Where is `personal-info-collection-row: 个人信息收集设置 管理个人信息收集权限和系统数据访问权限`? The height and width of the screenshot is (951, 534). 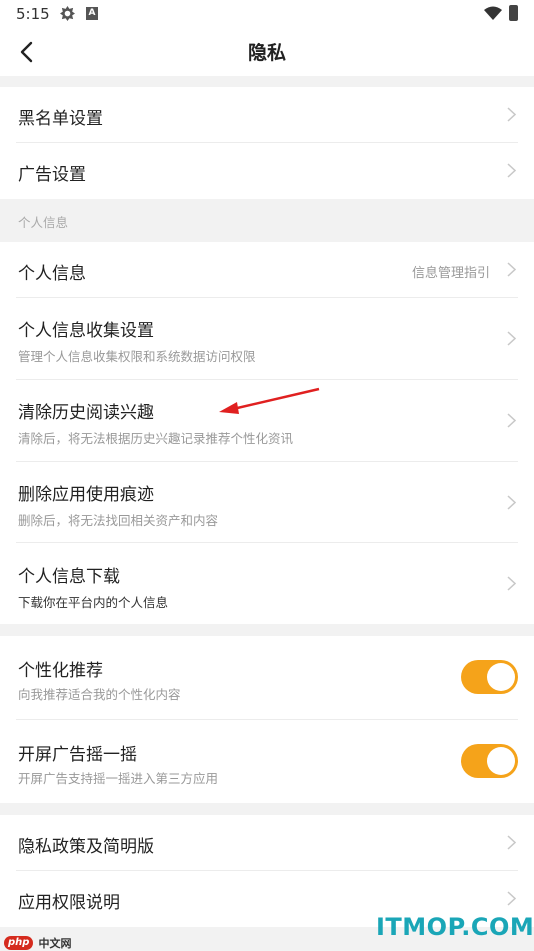
personal-info-collection-row: 个人信息收集设置 管理个人信息收集权限和系统数据访问权限 is located at coordinates (267, 339).